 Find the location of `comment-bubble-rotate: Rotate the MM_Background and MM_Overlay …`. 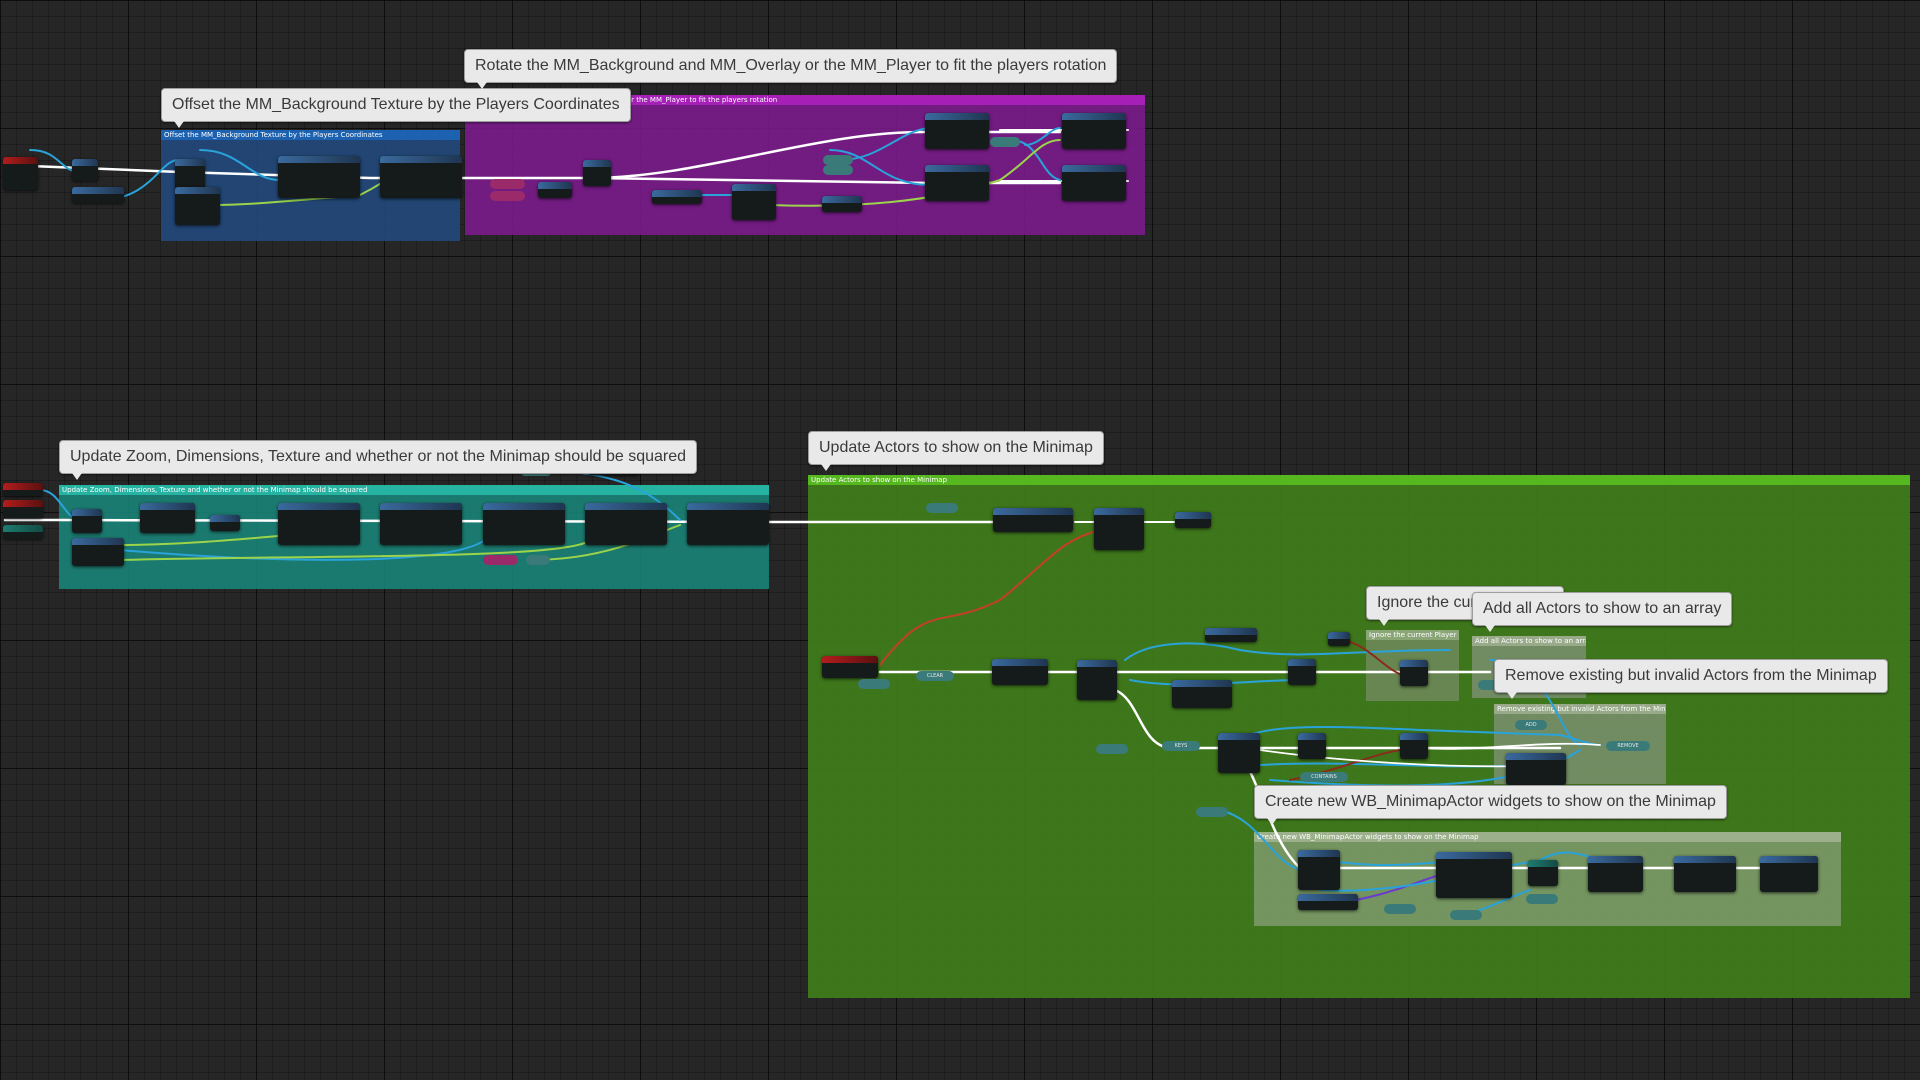

comment-bubble-rotate: Rotate the MM_Background and MM_Overlay … is located at coordinates (791, 69).